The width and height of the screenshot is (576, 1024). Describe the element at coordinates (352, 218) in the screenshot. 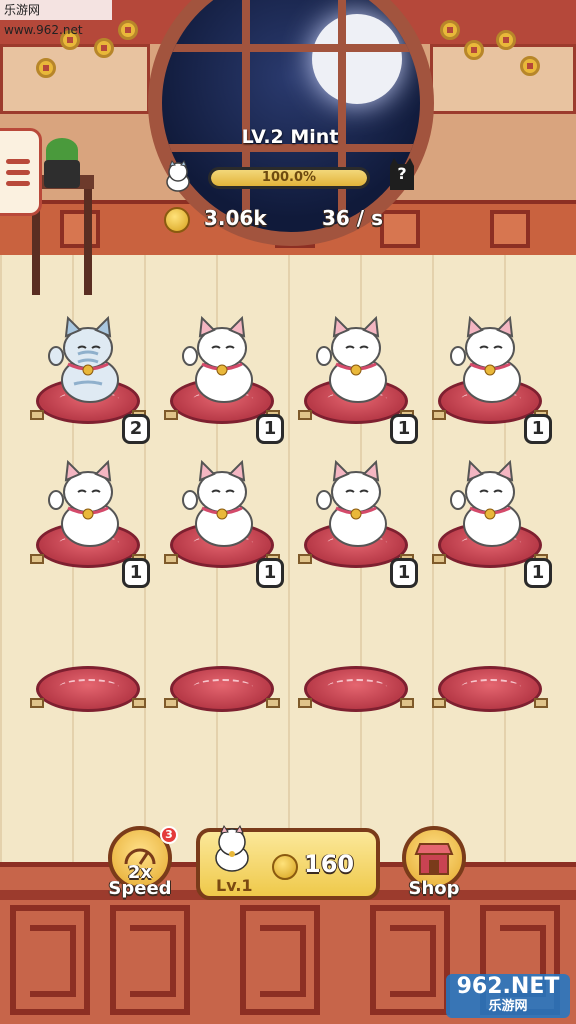

I see `coin-rate: 36 / s` at that location.